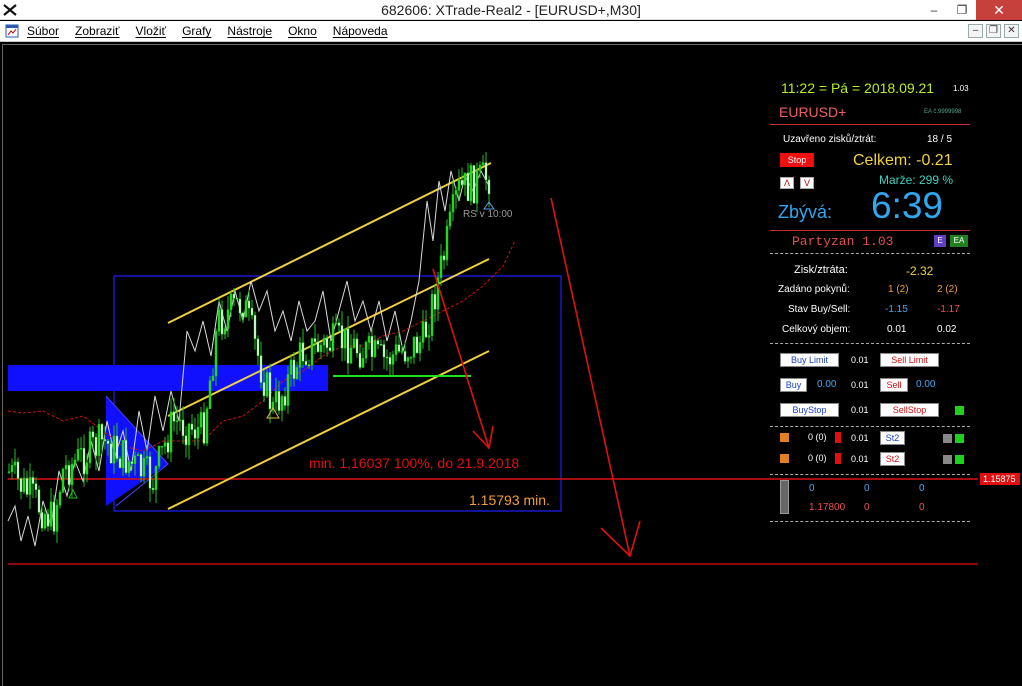 This screenshot has width=1022, height=686. What do you see at coordinates (793, 385) in the screenshot?
I see `buy-button: Buy` at bounding box center [793, 385].